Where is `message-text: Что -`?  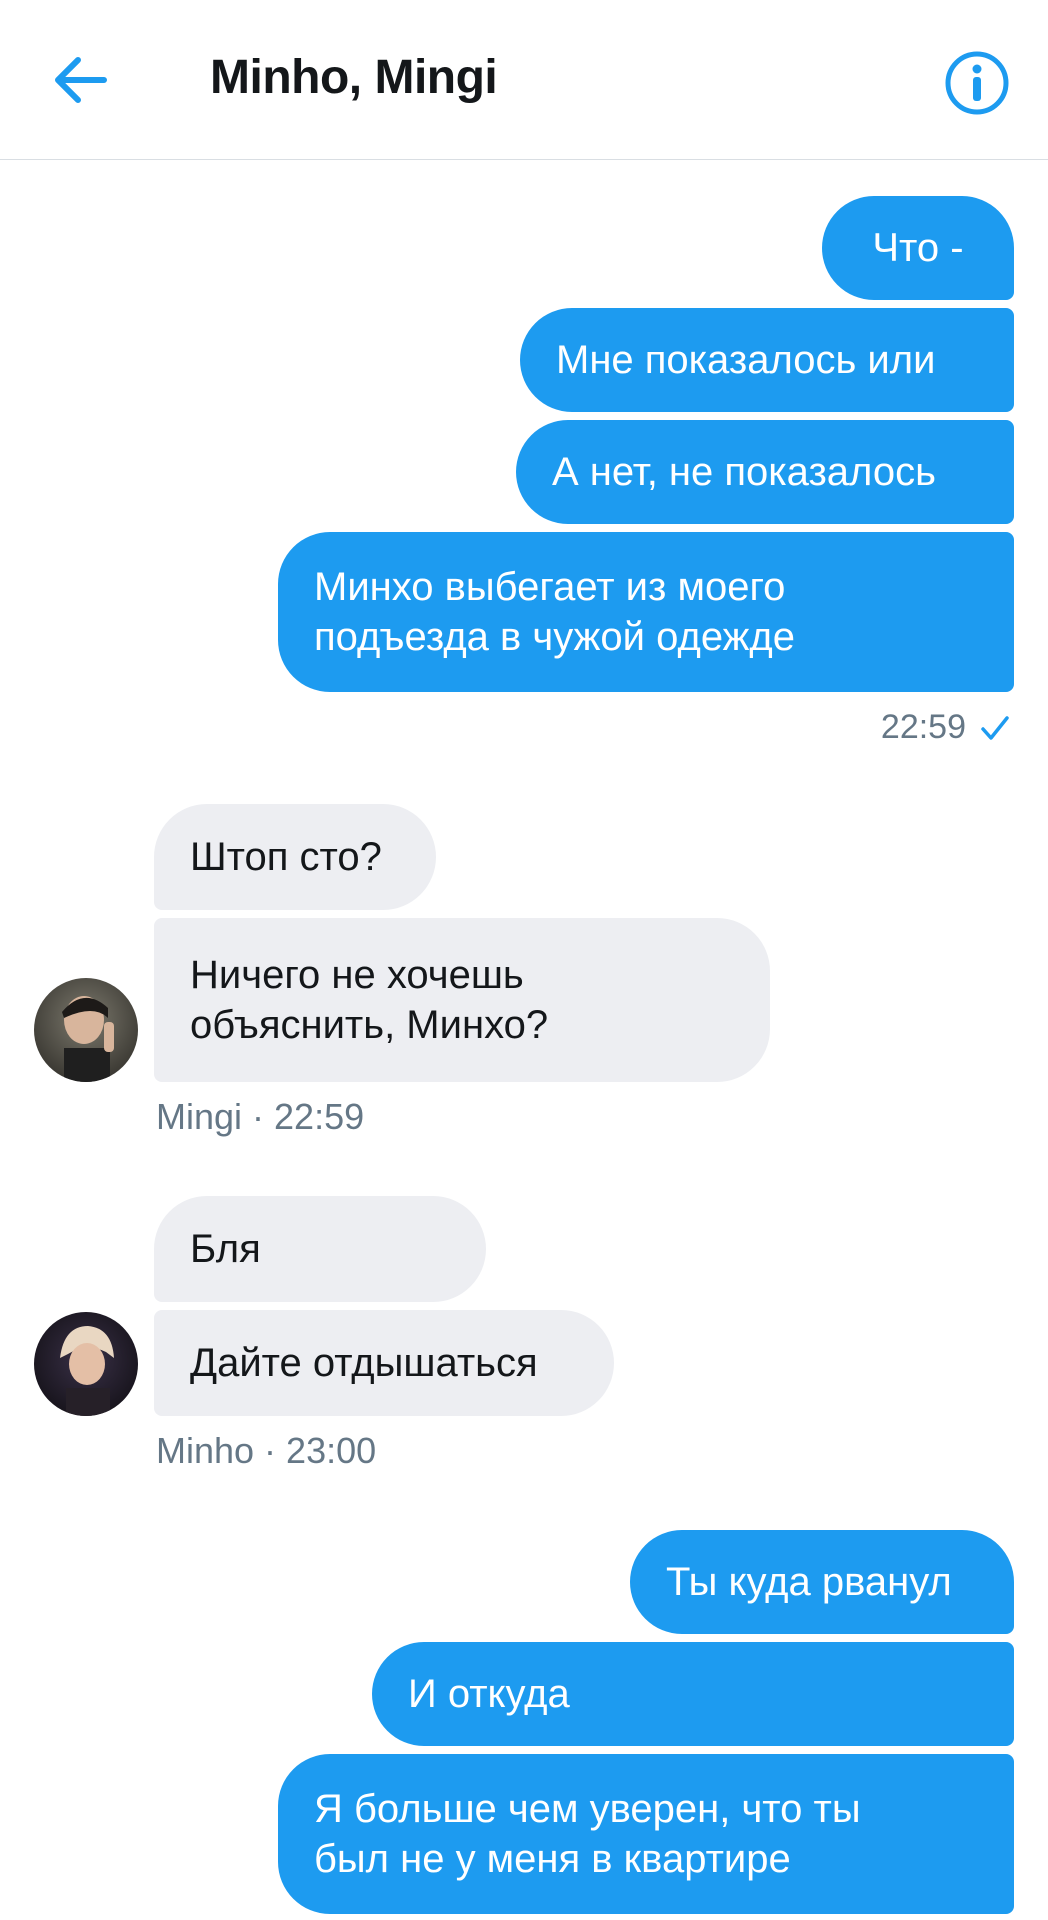
message-text: Что - is located at coordinates (918, 248).